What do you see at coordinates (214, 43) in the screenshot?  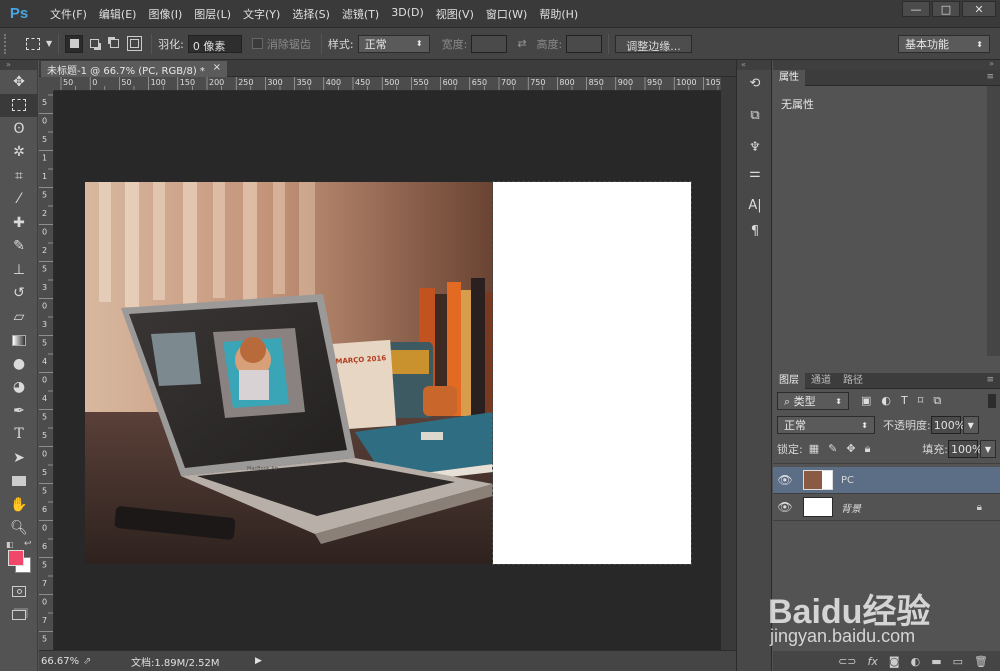 I see `feather-input: 0 像素` at bounding box center [214, 43].